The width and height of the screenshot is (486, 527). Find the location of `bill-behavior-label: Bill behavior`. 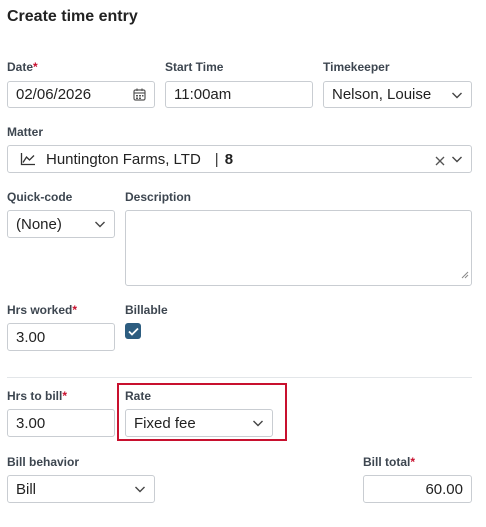

bill-behavior-label: Bill behavior is located at coordinates (43, 462).